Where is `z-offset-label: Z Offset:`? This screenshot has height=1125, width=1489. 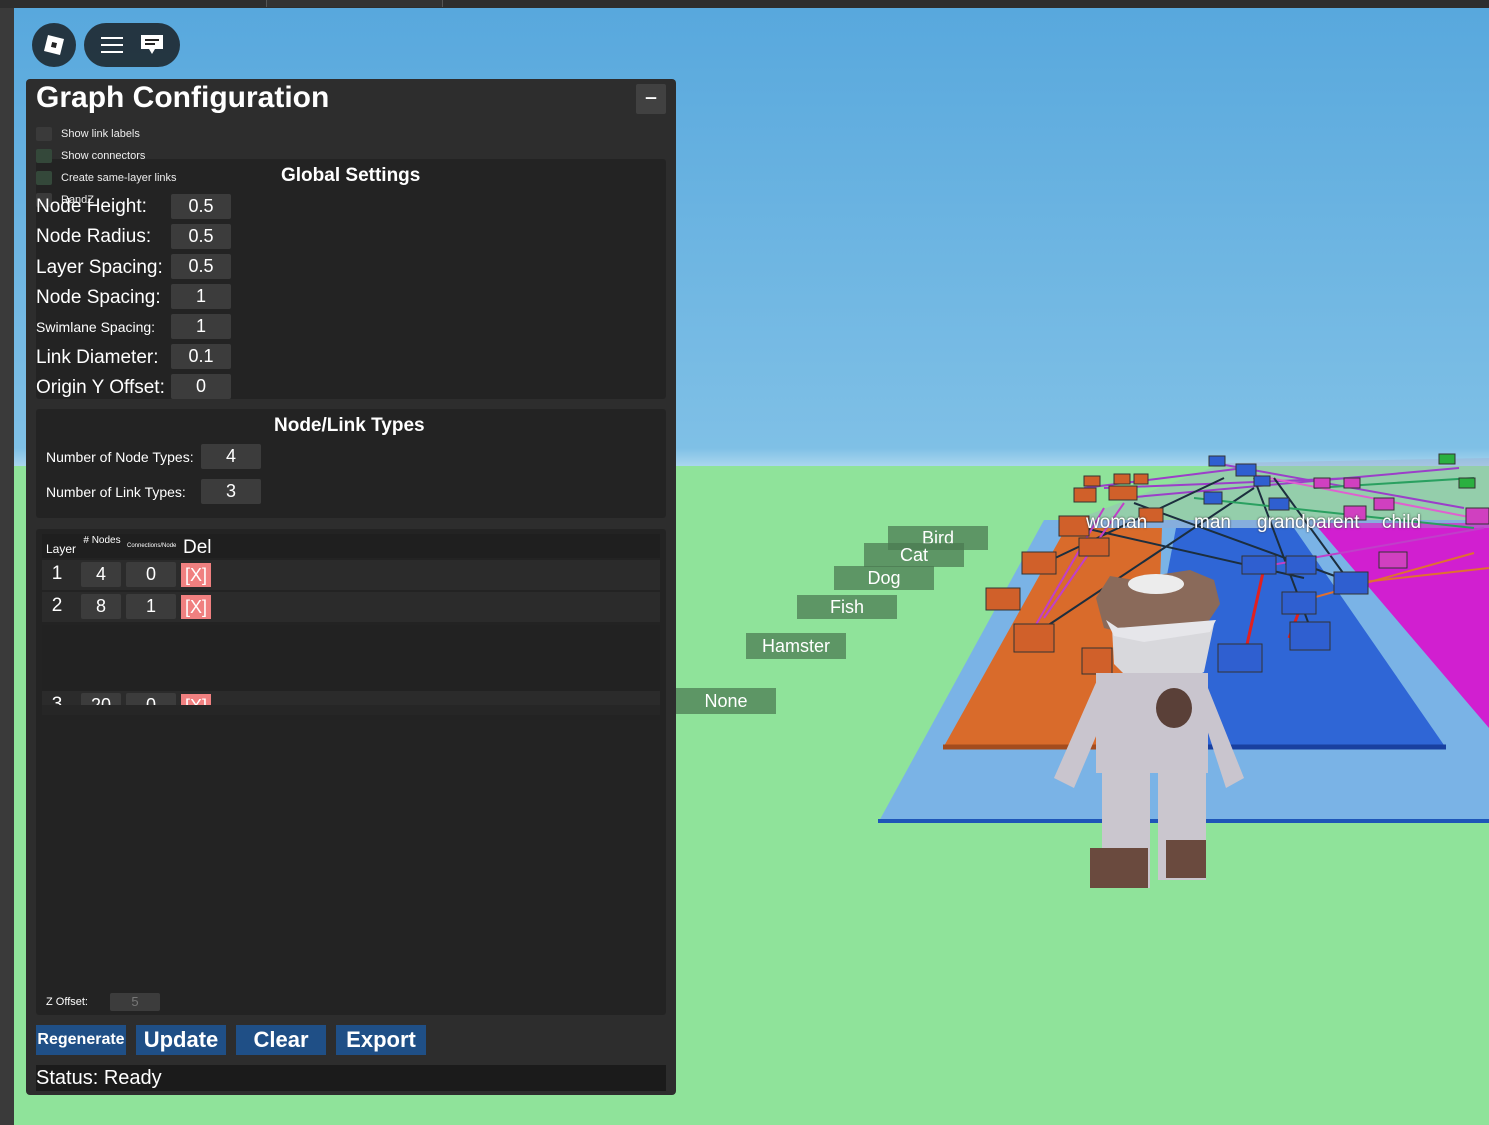 z-offset-label: Z Offset: is located at coordinates (67, 1002).